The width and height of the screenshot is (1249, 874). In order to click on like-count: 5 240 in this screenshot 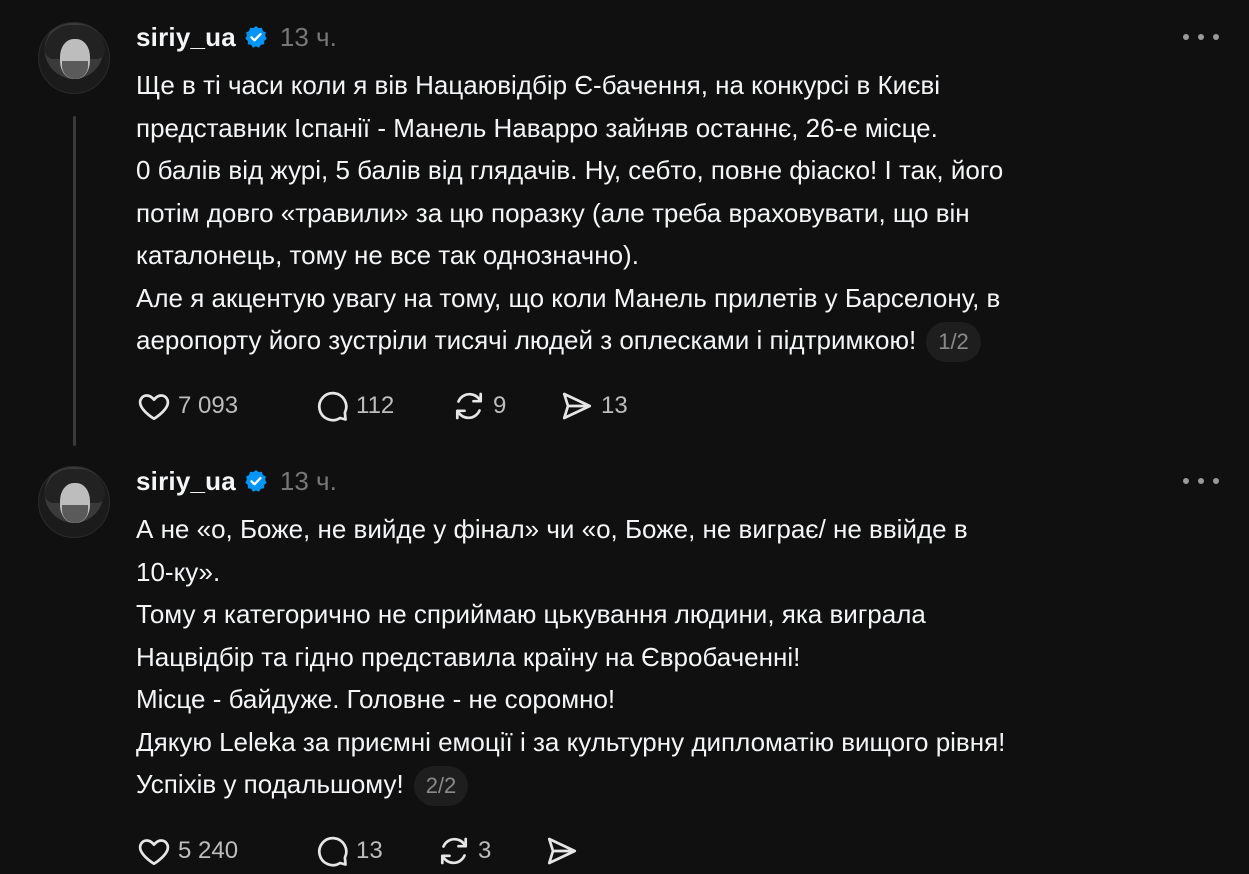, I will do `click(208, 850)`.